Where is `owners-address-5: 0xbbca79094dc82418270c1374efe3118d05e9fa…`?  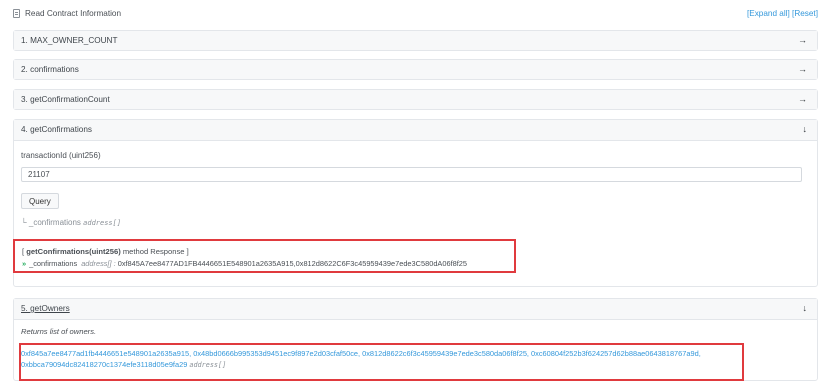 owners-address-5: 0xbbca79094dc82418270c1374efe3118d05e9fa… is located at coordinates (104, 364).